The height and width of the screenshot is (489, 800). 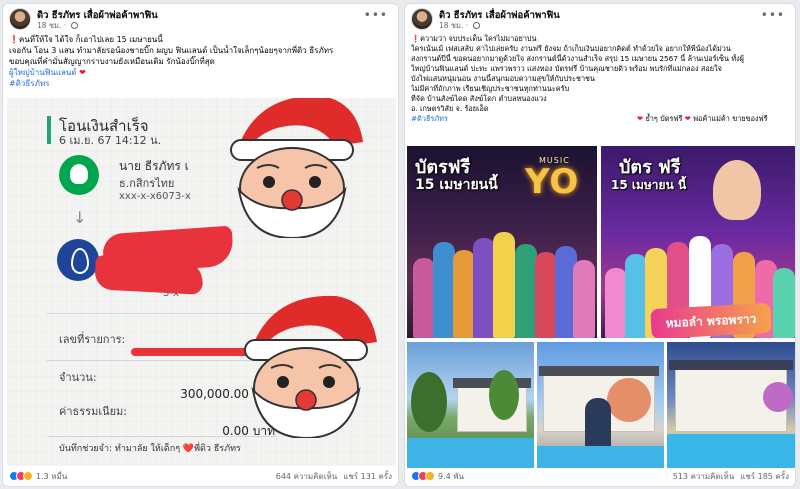 What do you see at coordinates (79, 175) in the screenshot?
I see `kbank-logo-icon` at bounding box center [79, 175].